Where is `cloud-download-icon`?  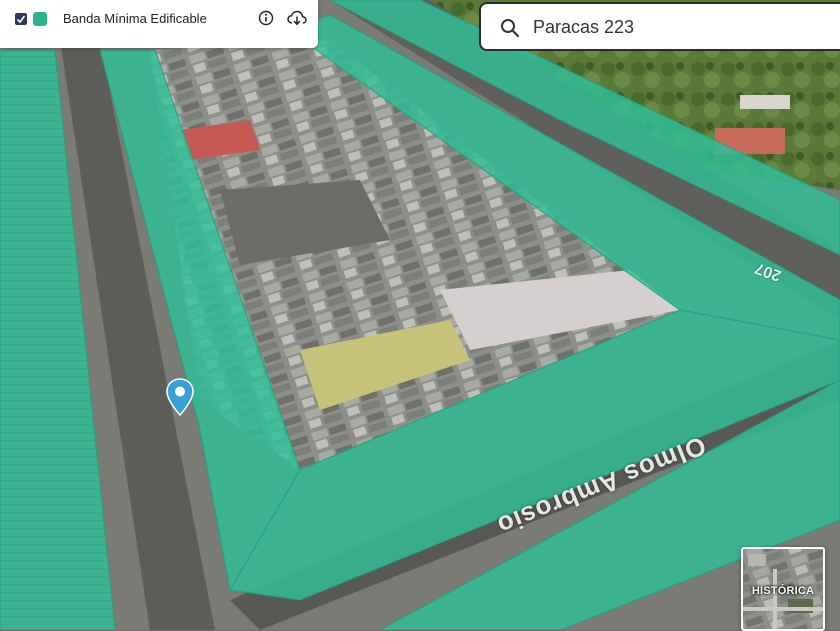 cloud-download-icon is located at coordinates (297, 18).